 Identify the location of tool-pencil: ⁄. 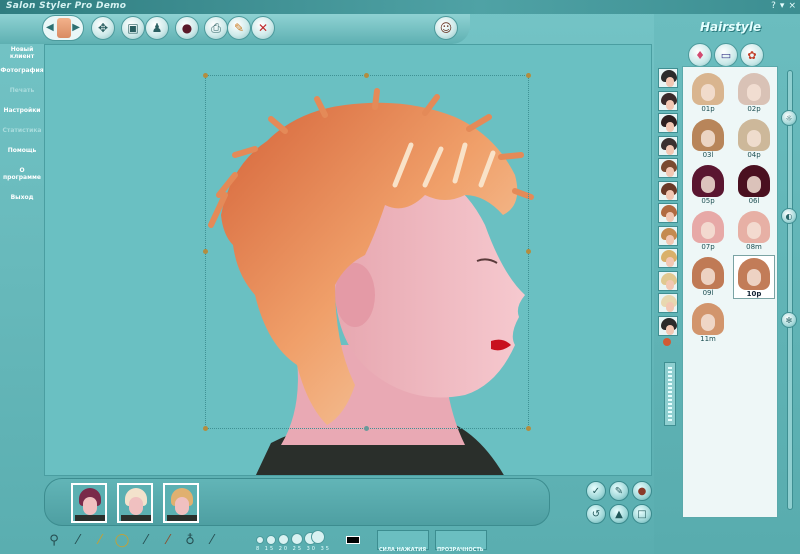
(100, 540).